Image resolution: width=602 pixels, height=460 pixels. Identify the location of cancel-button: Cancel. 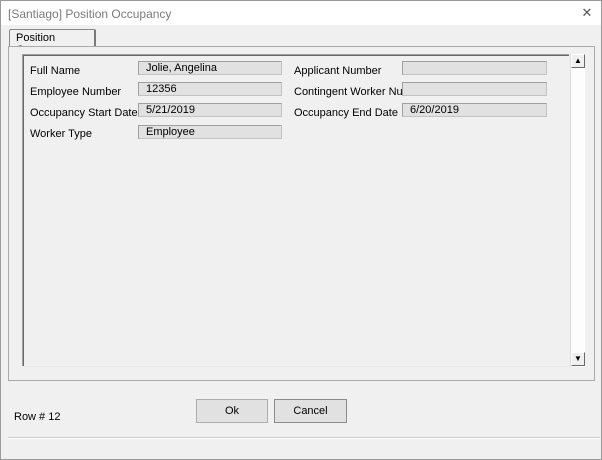
(310, 411).